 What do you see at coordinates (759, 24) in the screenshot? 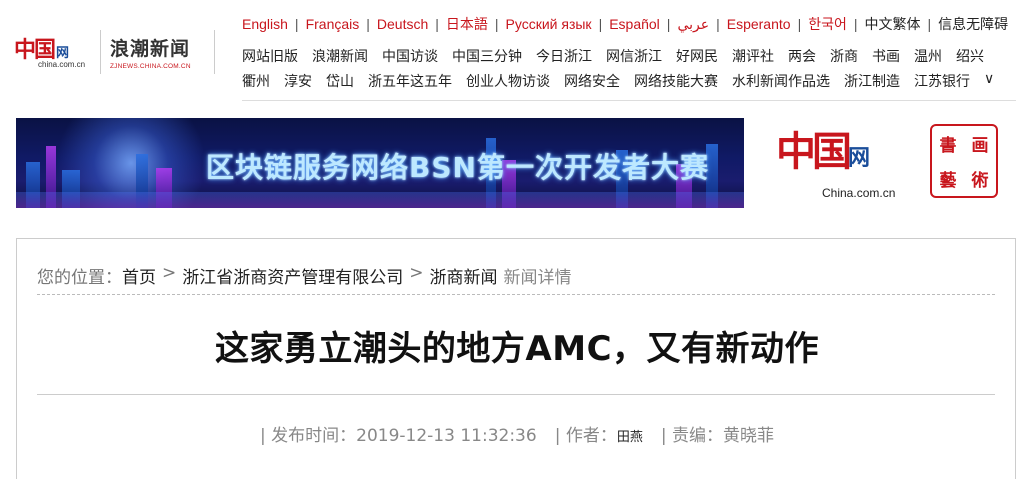
I see `lang-esperanto: Esperanto` at bounding box center [759, 24].